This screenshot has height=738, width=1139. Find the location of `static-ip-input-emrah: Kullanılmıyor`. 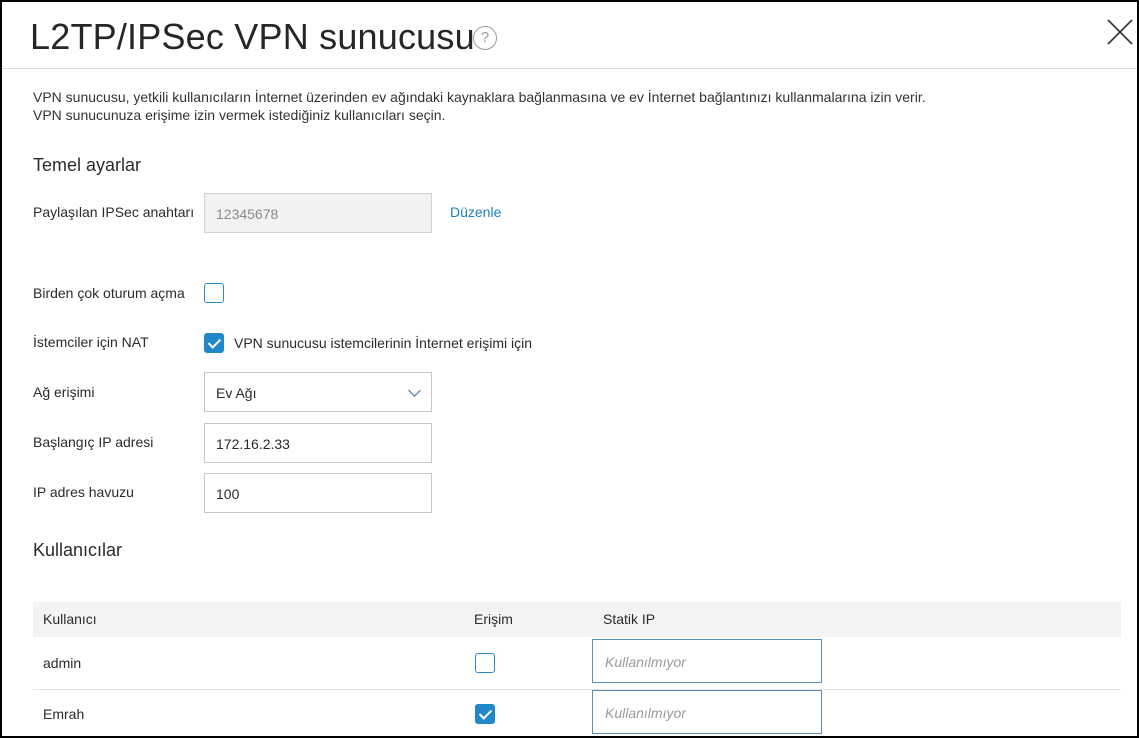

static-ip-input-emrah: Kullanılmıyor is located at coordinates (707, 712).